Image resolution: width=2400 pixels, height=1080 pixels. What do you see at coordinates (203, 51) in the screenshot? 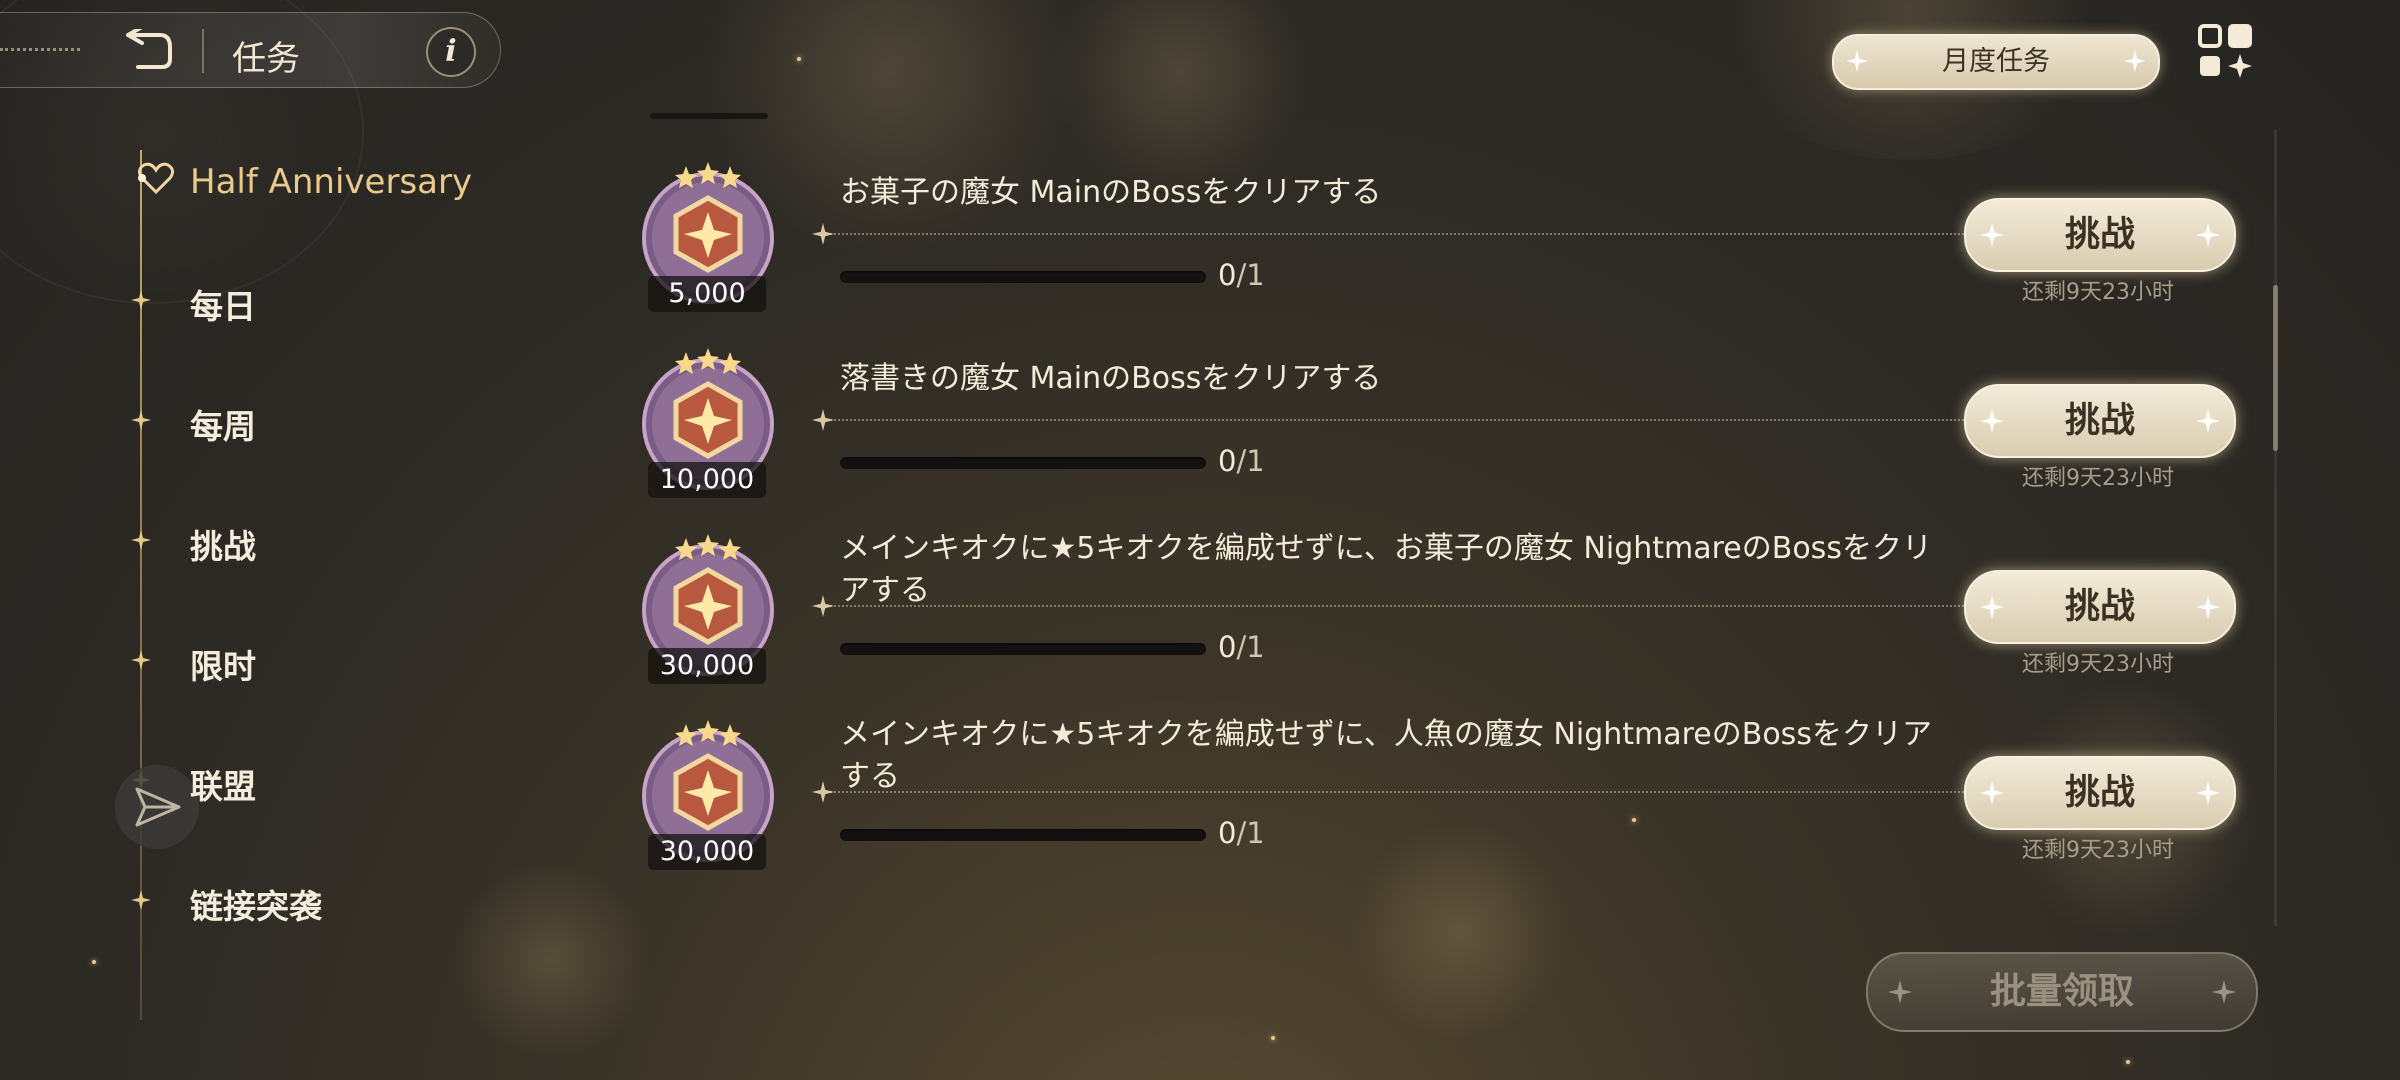
I see `header-separator` at bounding box center [203, 51].